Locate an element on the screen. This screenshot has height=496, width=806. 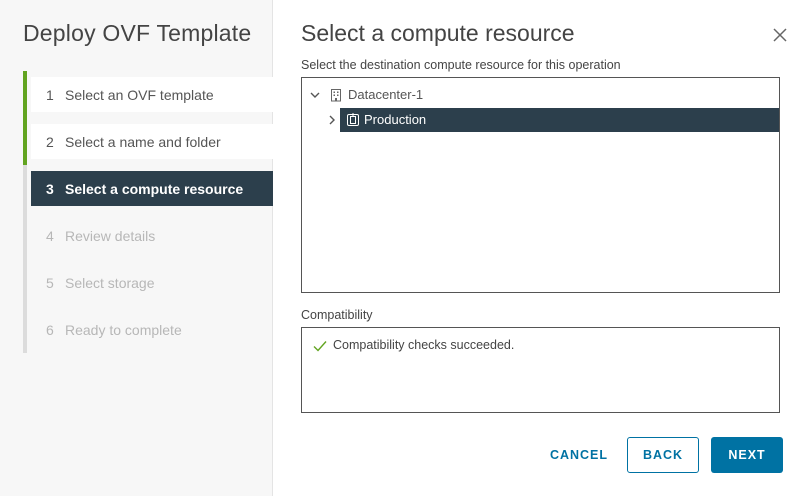
step-card: 6 Ready to complete is located at coordinates (152, 329).